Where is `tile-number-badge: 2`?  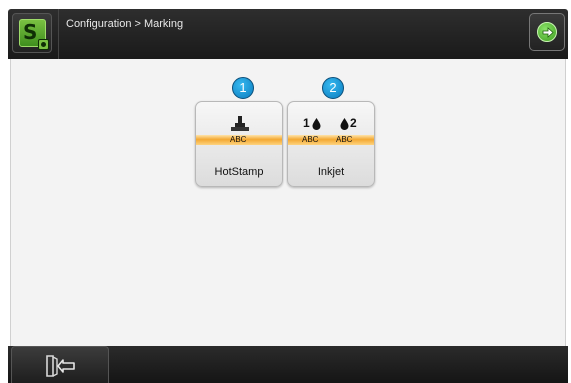
tile-number-badge: 2 is located at coordinates (333, 88).